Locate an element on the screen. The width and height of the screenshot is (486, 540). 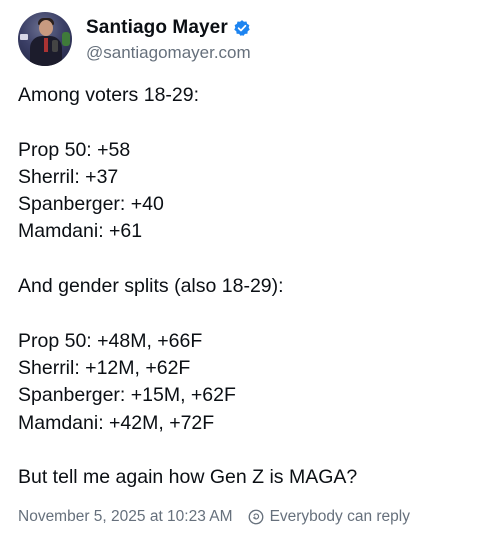
post-line: Prop 50: +48M, +66F is located at coordinates (110, 340).